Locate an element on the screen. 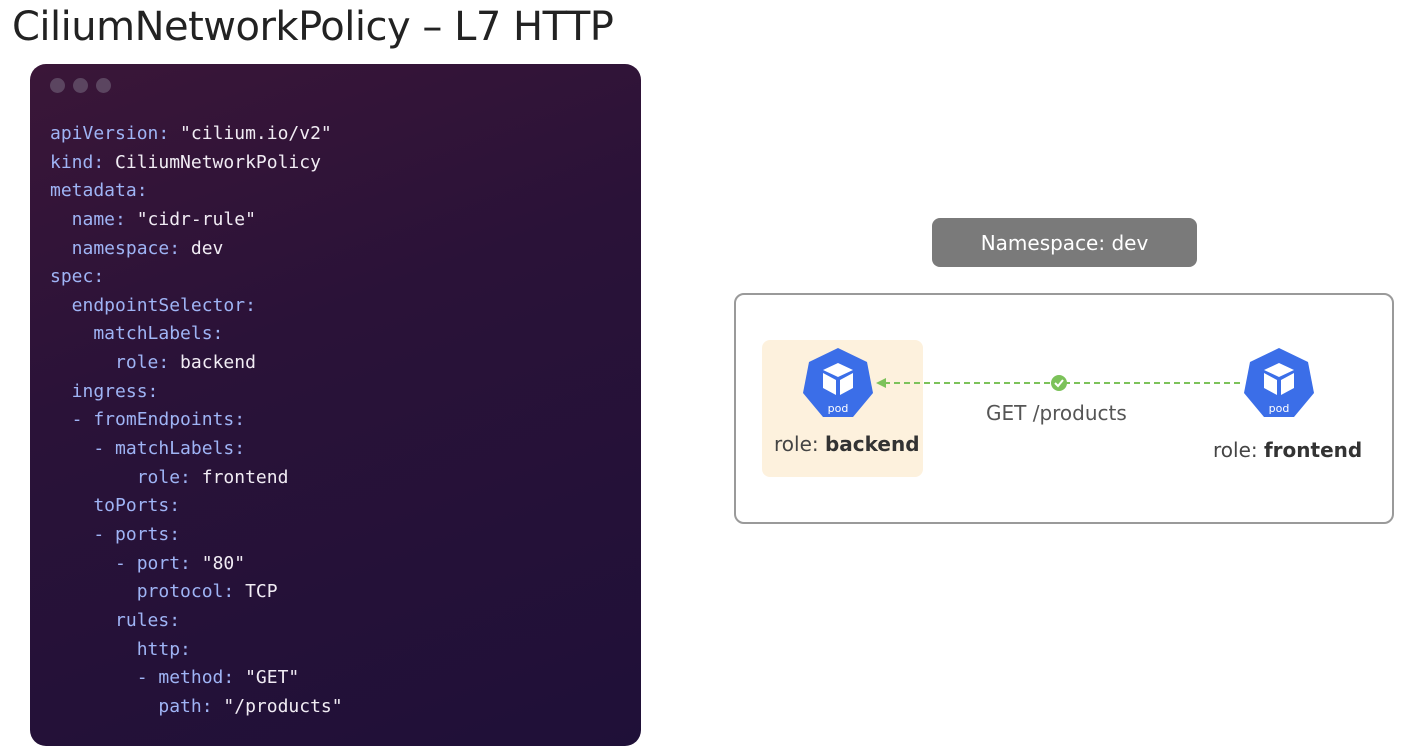  code-line: toPorts: is located at coordinates (196, 506).